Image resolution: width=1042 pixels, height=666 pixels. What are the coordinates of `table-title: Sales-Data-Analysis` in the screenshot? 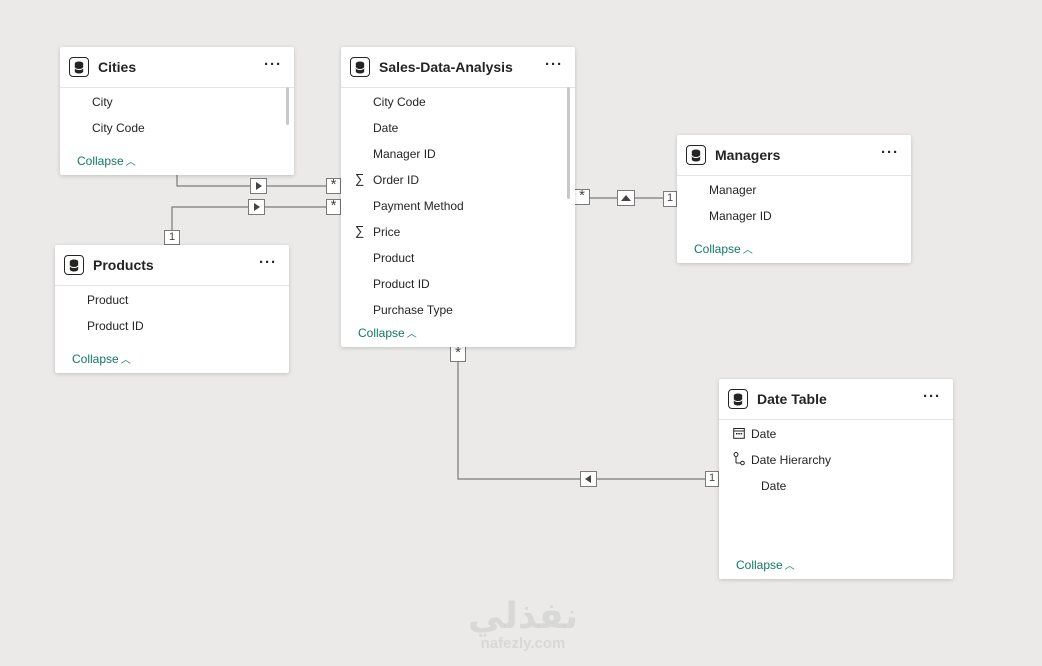 It's located at (446, 67).